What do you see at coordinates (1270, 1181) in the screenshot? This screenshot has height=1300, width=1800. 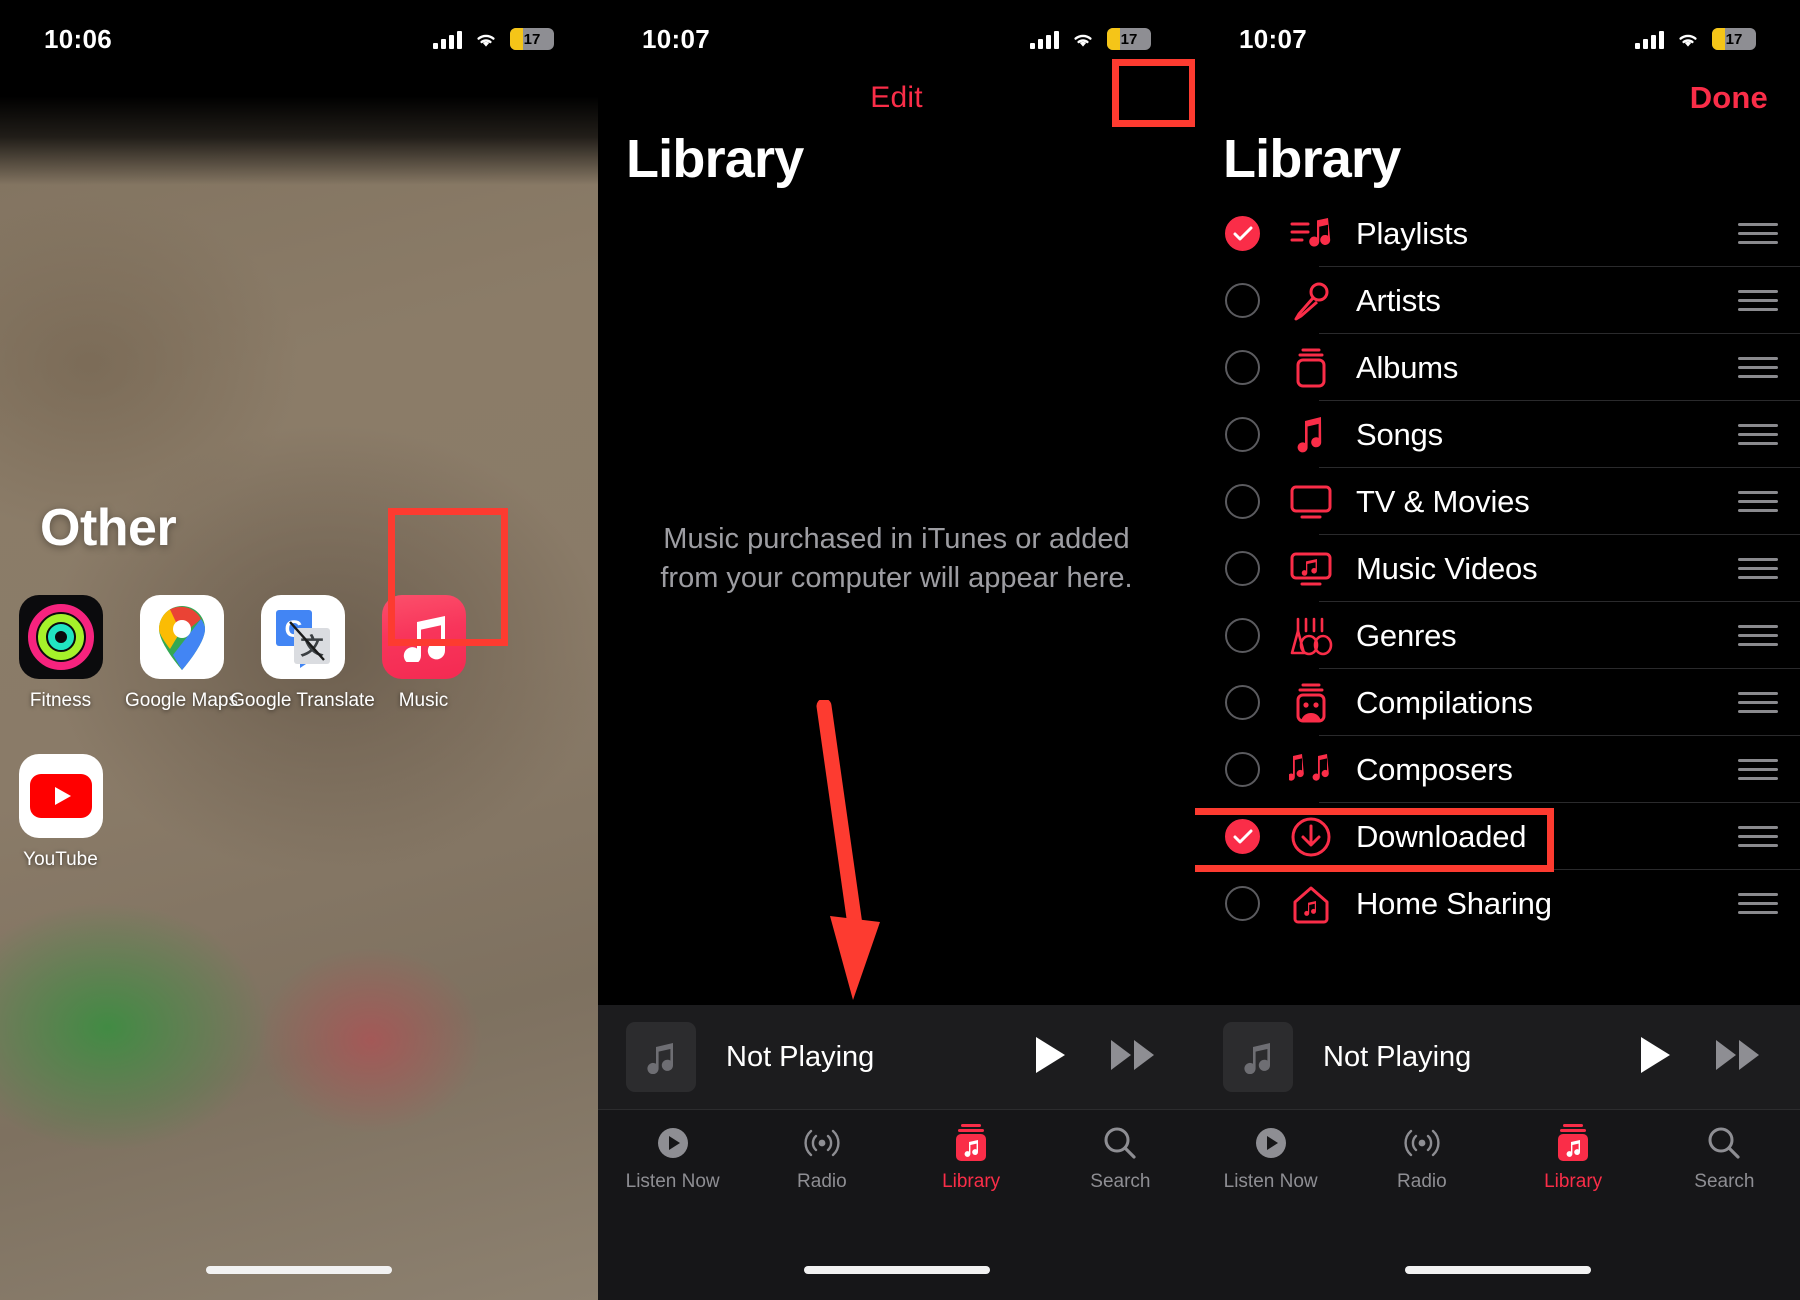 I see `tab-label: Listen Now` at bounding box center [1270, 1181].